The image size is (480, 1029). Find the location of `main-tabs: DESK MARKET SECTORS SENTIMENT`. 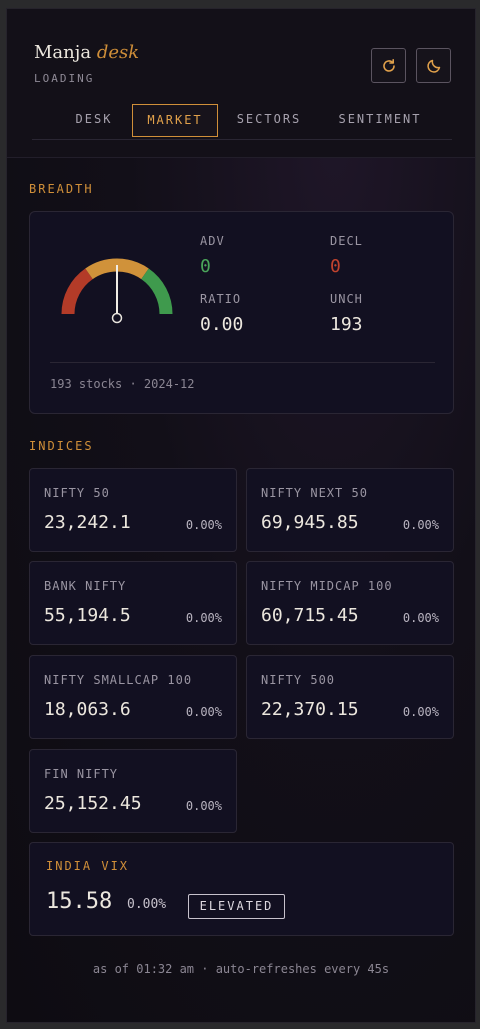

main-tabs: DESK MARKET SECTORS SENTIMENT is located at coordinates (242, 122).